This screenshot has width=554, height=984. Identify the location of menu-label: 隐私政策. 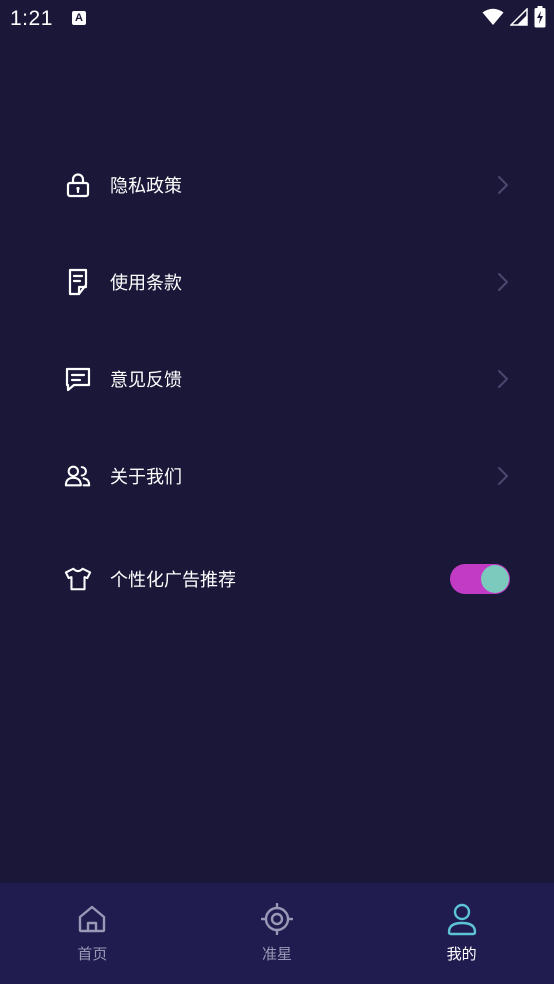
(146, 186).